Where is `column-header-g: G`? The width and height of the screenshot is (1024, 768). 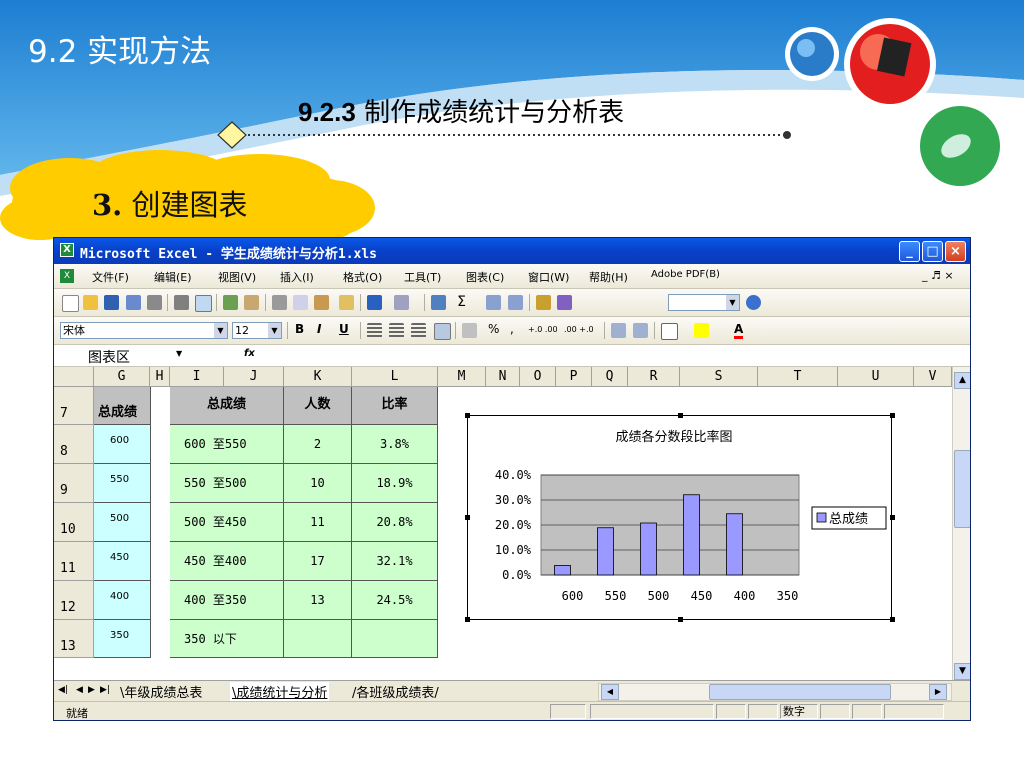
column-header-g: G is located at coordinates (122, 377).